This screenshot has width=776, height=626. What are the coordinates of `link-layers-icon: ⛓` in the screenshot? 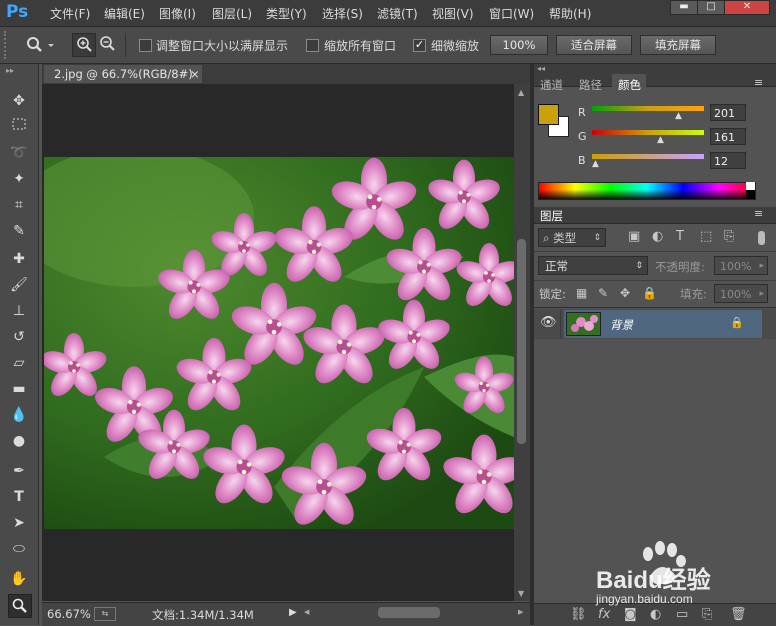 It's located at (578, 614).